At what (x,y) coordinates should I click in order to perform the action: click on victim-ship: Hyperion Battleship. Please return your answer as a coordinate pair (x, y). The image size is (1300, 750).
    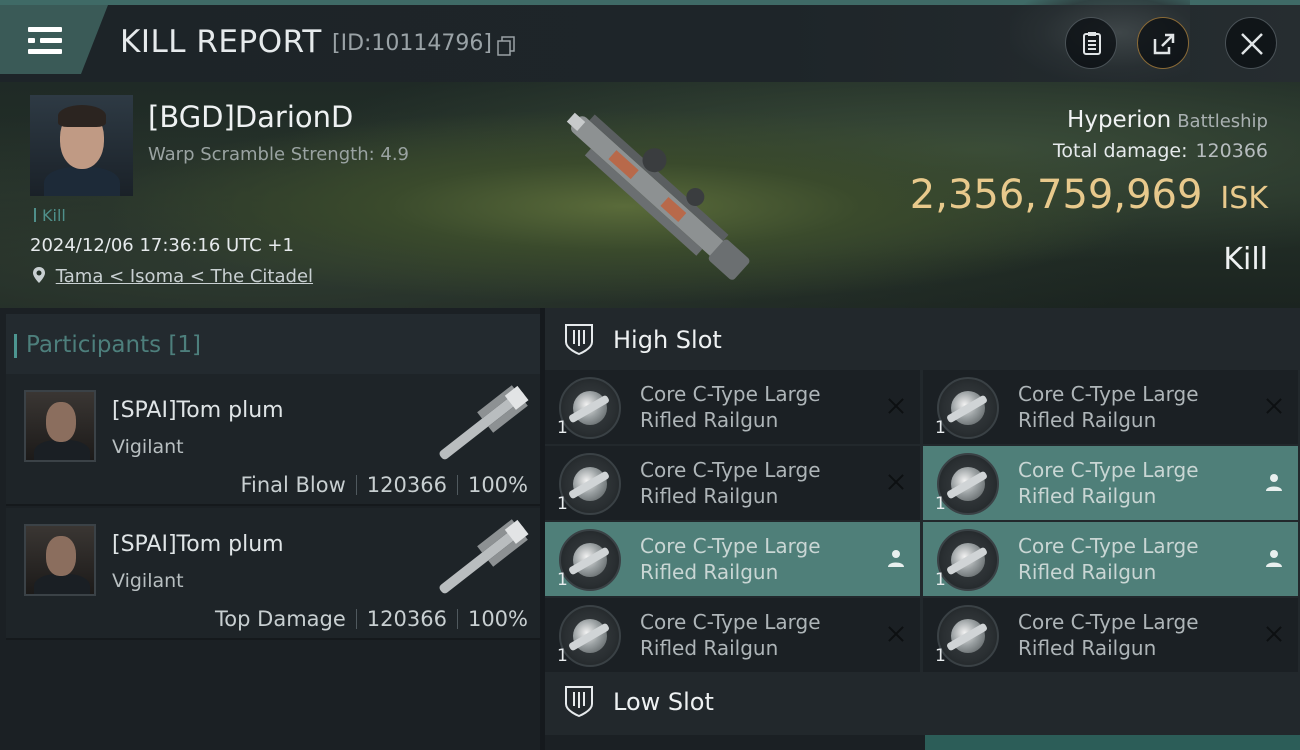
    Looking at the image, I should click on (1167, 120).